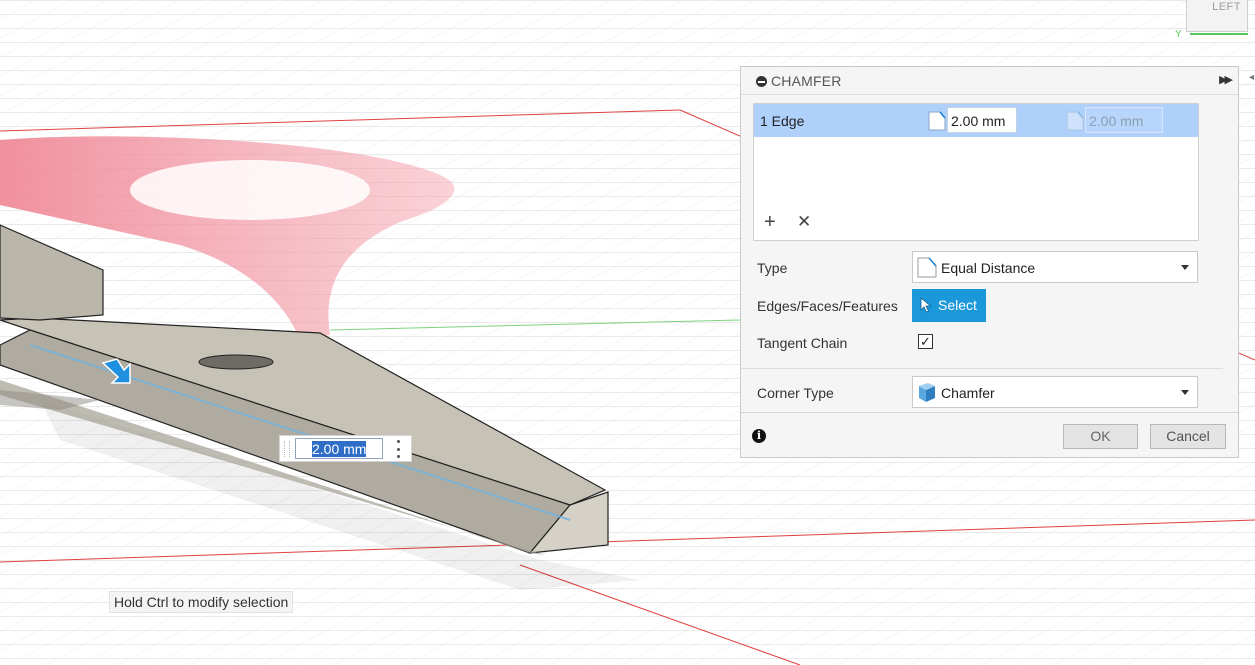 The image size is (1255, 665). I want to click on drag-grip-icon, so click(287, 449).